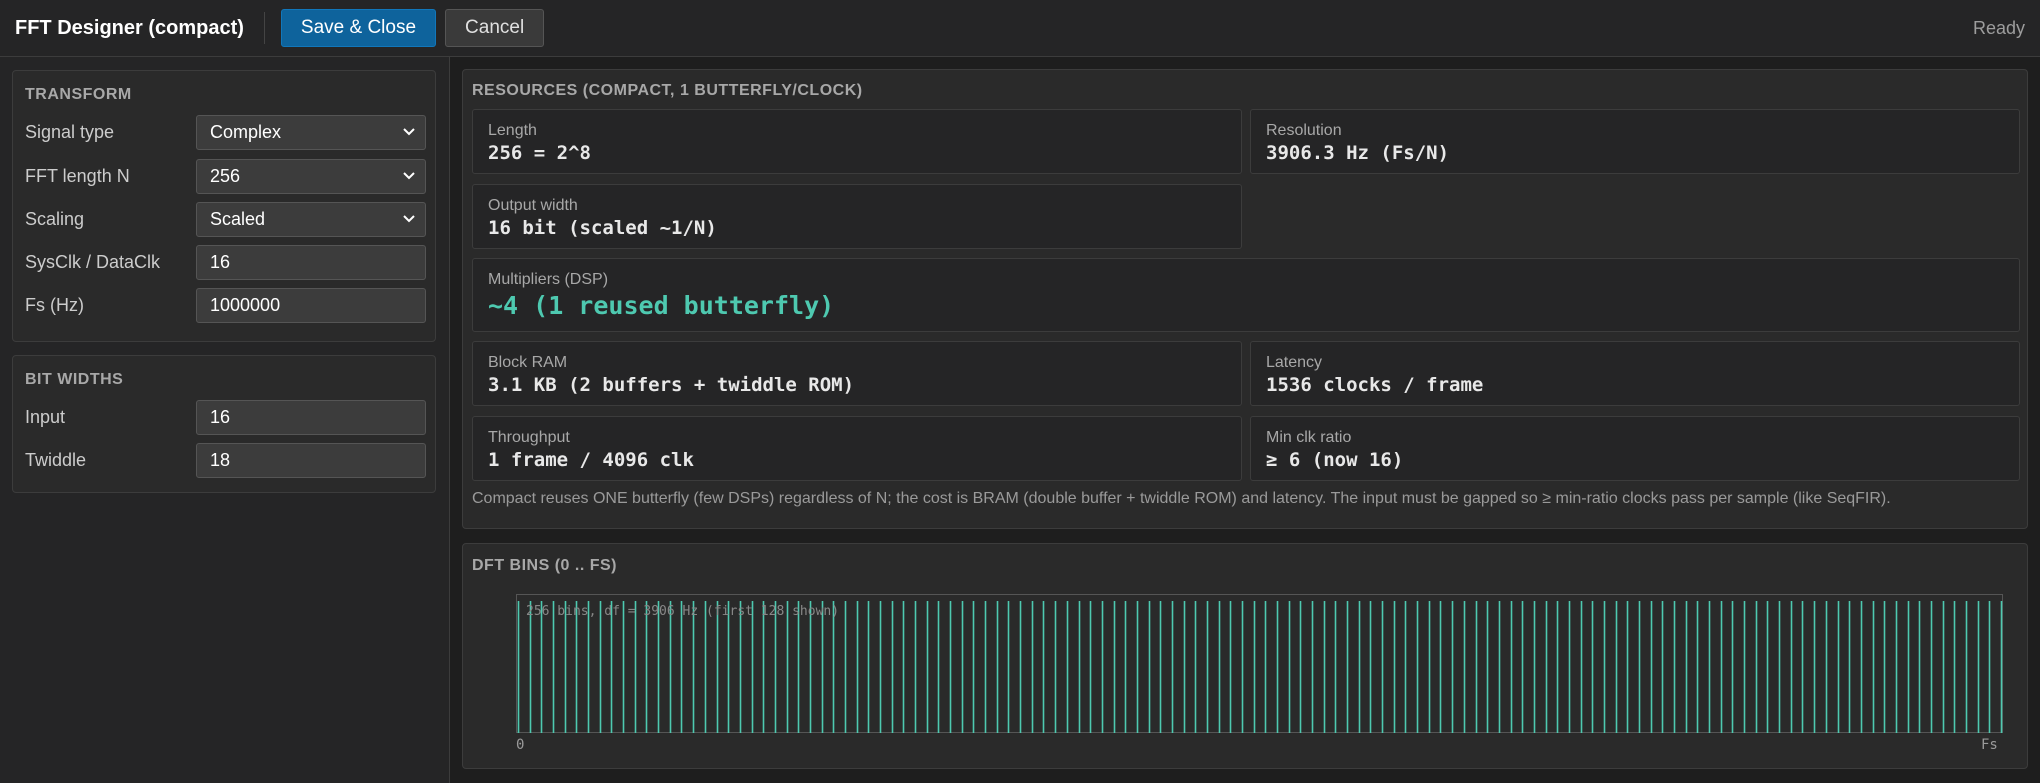  Describe the element at coordinates (1304, 130) in the screenshot. I see `card-label: Resolution` at that location.